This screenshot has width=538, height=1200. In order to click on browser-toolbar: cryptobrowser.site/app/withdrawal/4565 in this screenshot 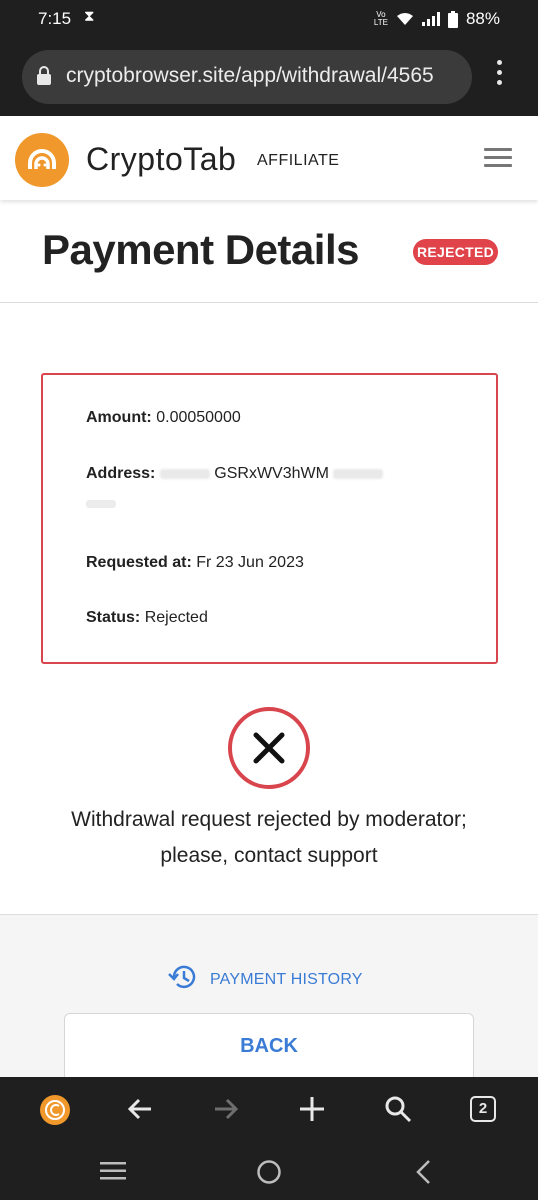, I will do `click(269, 77)`.